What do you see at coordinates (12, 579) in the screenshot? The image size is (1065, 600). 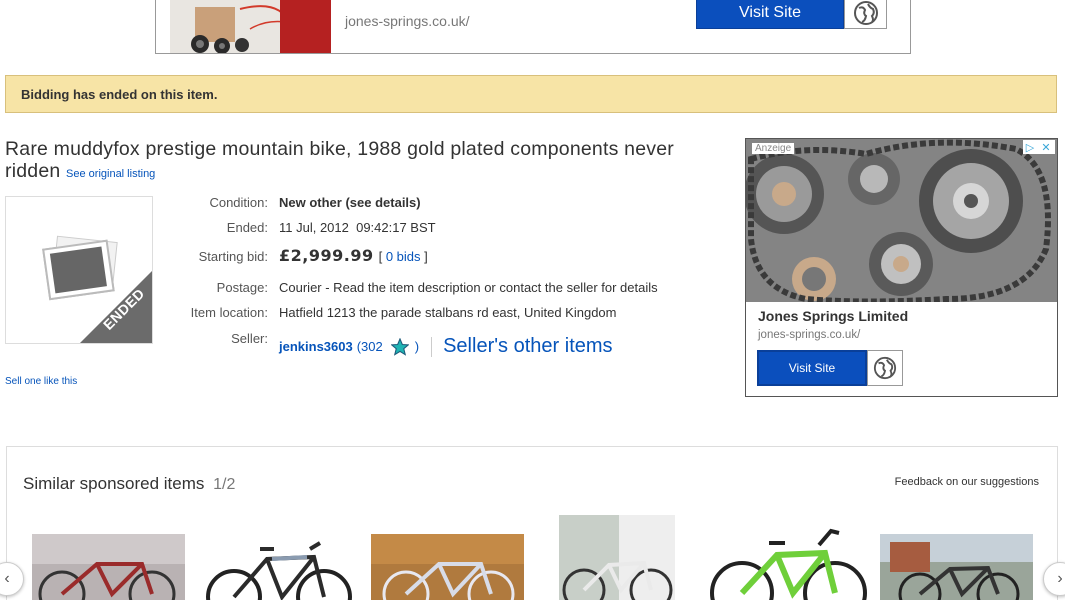 I see `carousel-prev-button: ‹` at bounding box center [12, 579].